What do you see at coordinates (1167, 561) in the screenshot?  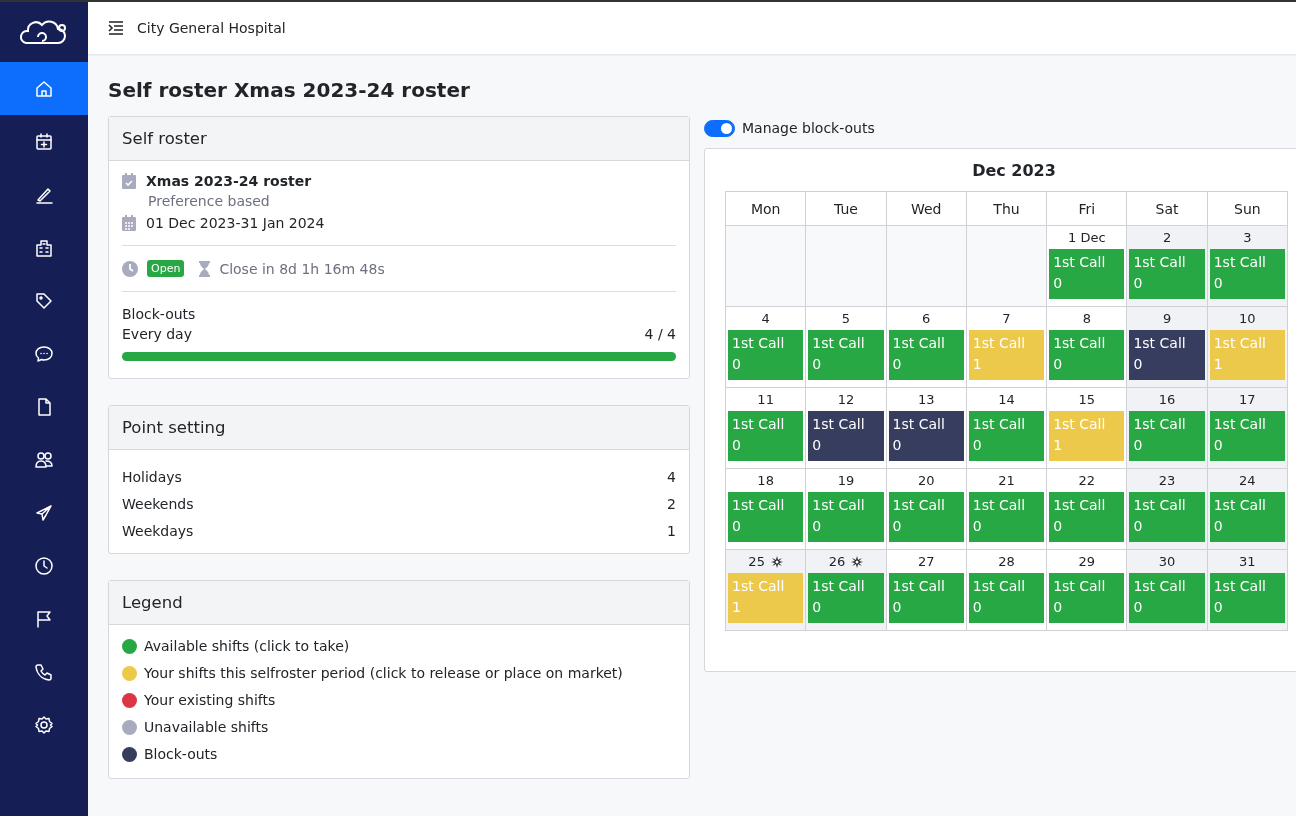 I see `day-number: 30` at bounding box center [1167, 561].